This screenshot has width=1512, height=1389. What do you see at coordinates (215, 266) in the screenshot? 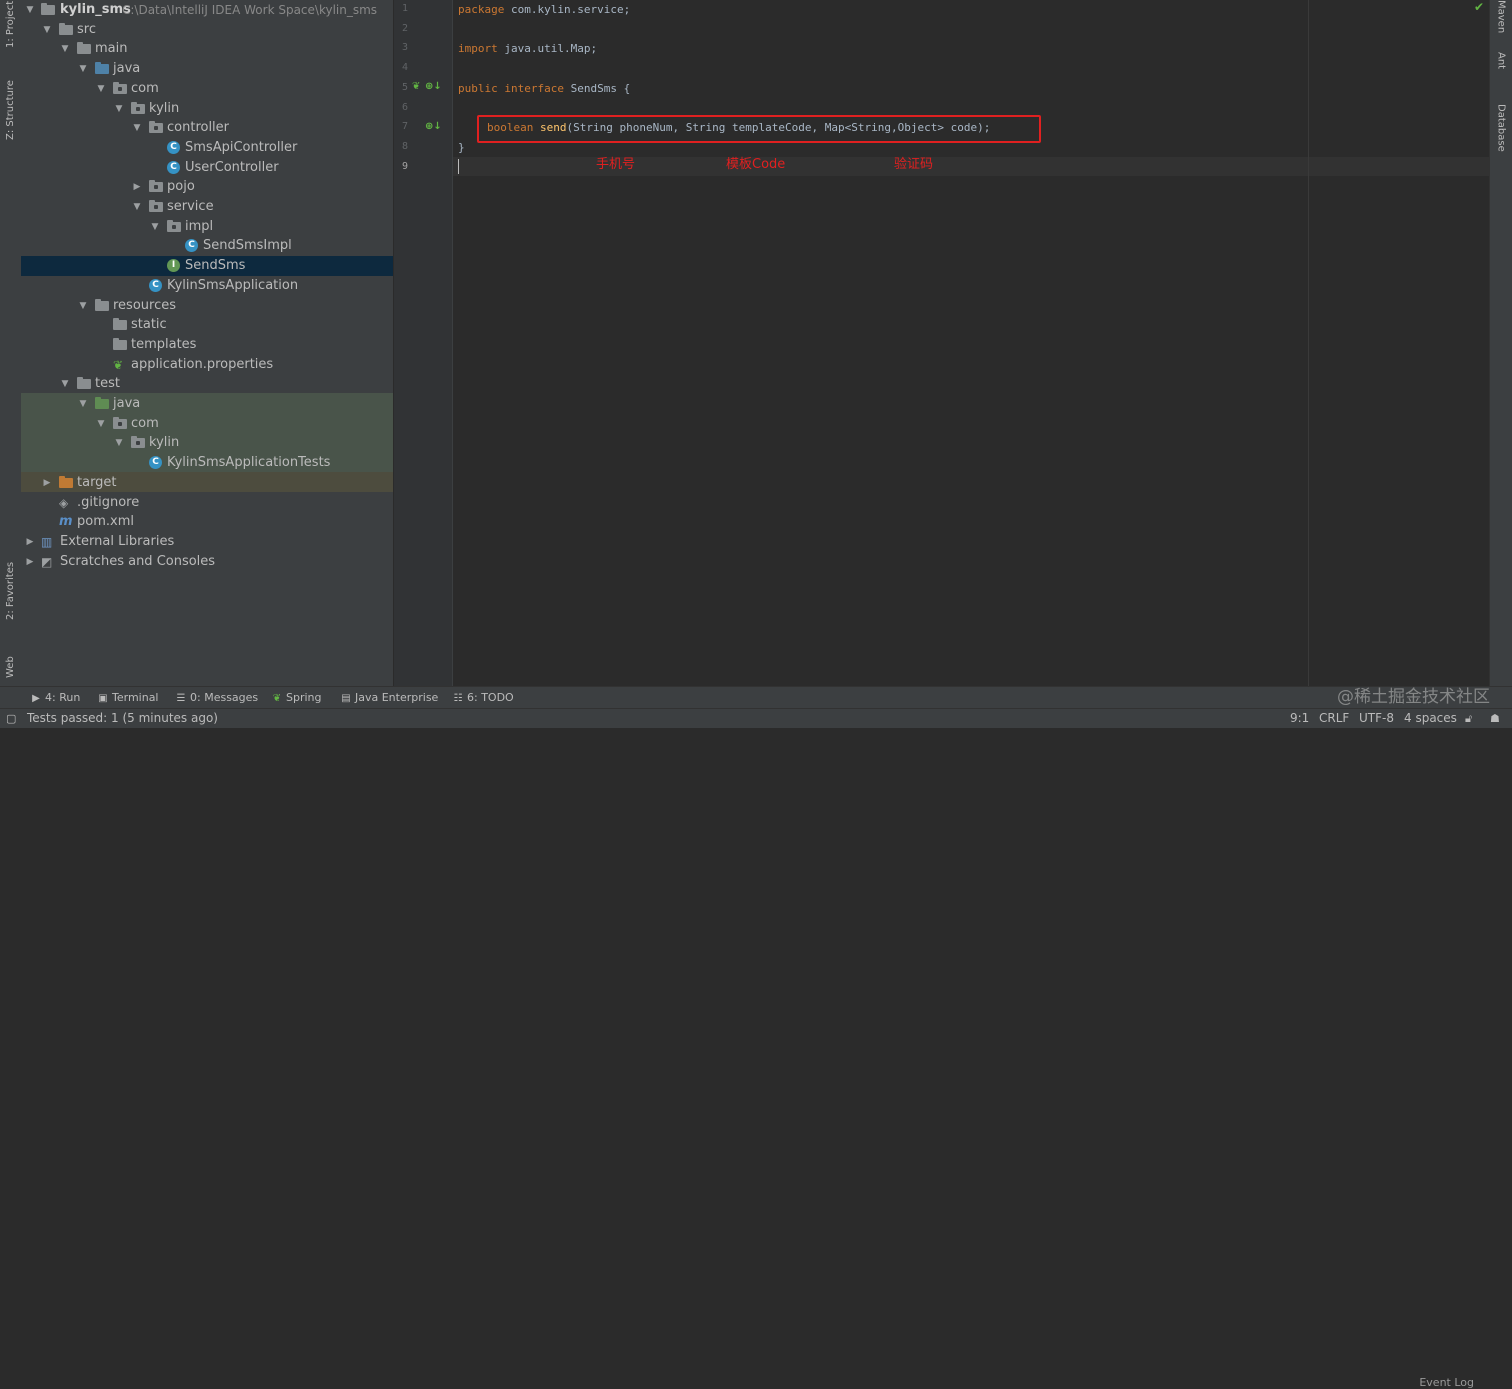
I see `tree-item-label: SendSms` at bounding box center [215, 266].